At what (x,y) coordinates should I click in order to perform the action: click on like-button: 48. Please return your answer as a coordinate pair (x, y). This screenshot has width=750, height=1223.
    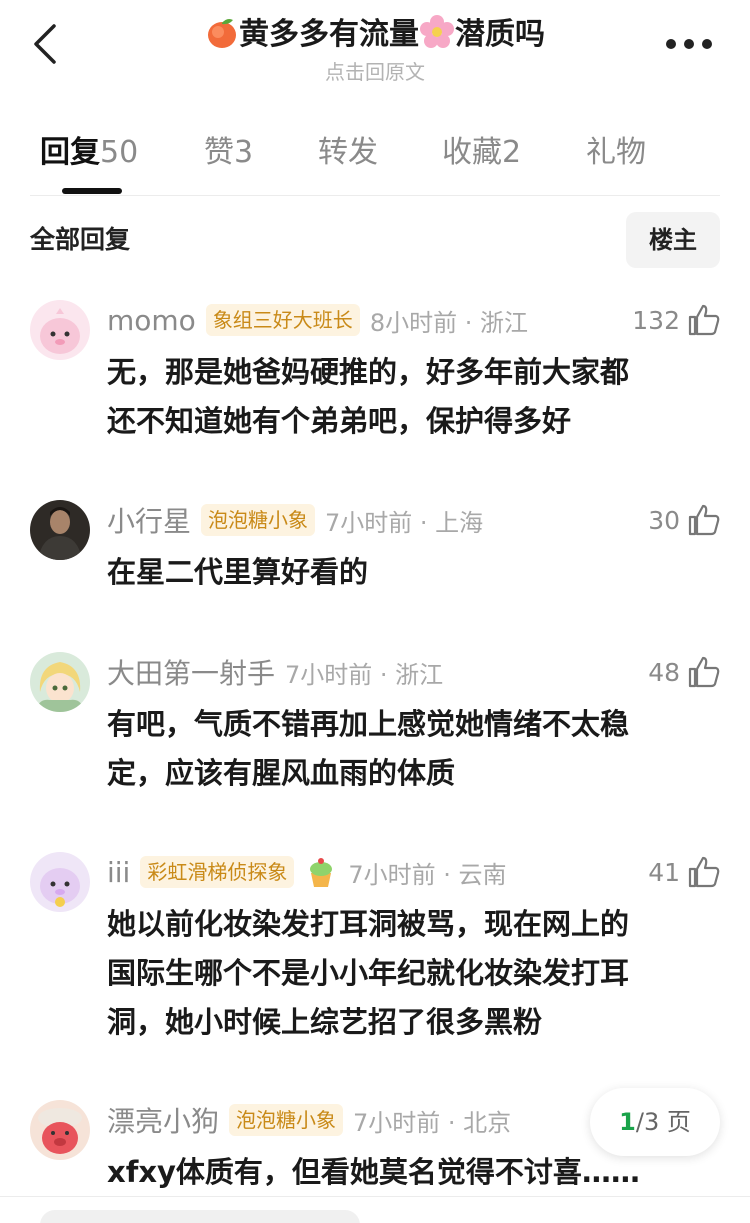
    Looking at the image, I should click on (685, 672).